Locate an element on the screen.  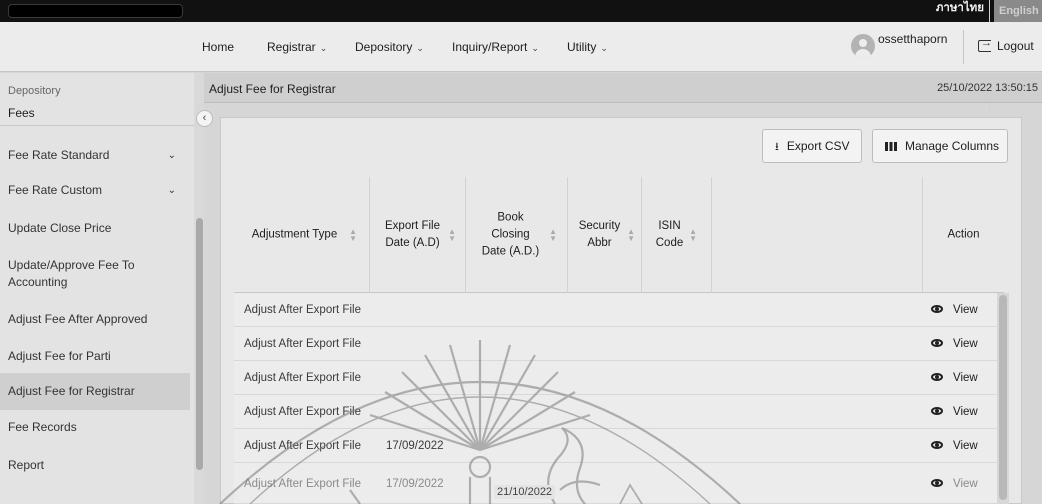
nav-depository-label: Depository is located at coordinates (384, 47).